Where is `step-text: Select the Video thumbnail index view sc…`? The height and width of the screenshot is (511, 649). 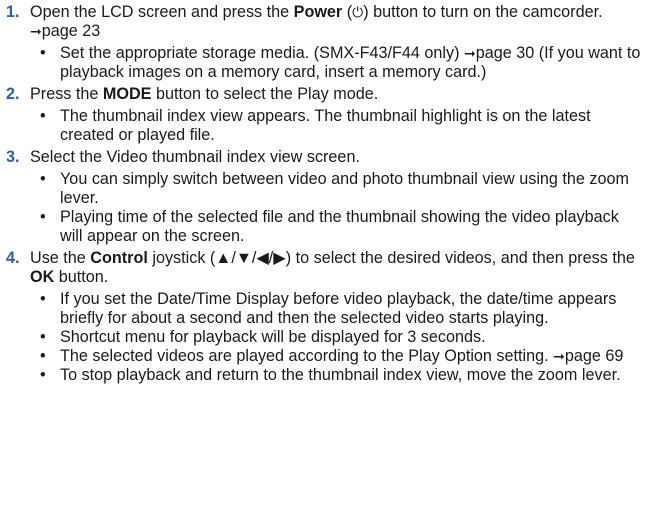 step-text: Select the Video thumbnail index view sc… is located at coordinates (195, 157).